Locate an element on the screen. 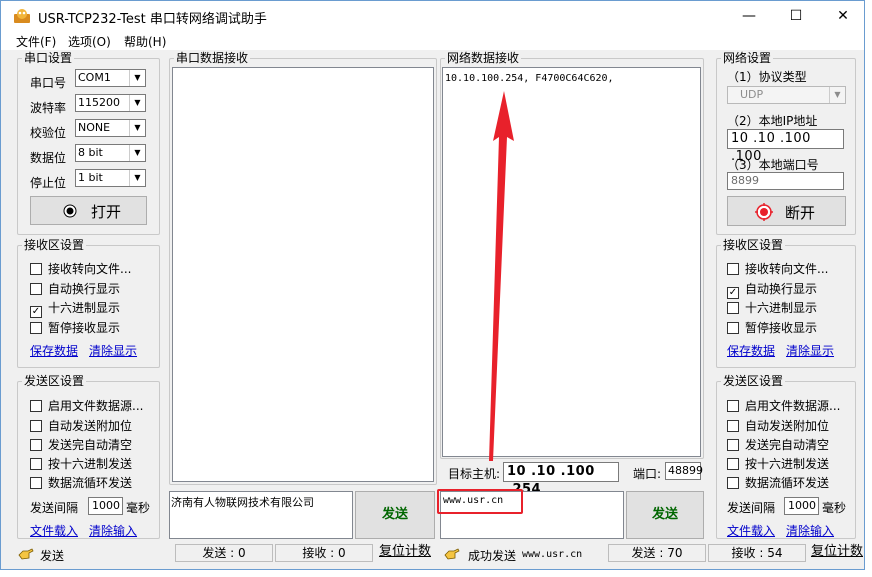 Image resolution: width=872 pixels, height=577 pixels. local-ip-label: （2）本地IP地址 is located at coordinates (772, 121).